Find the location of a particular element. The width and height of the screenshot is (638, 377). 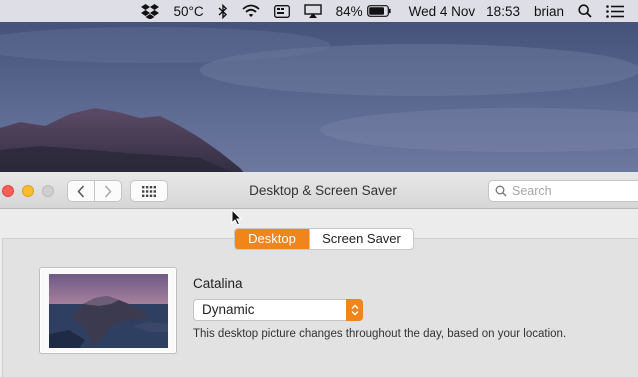

tab-screen-saver: Screen Saver is located at coordinates (361, 239).